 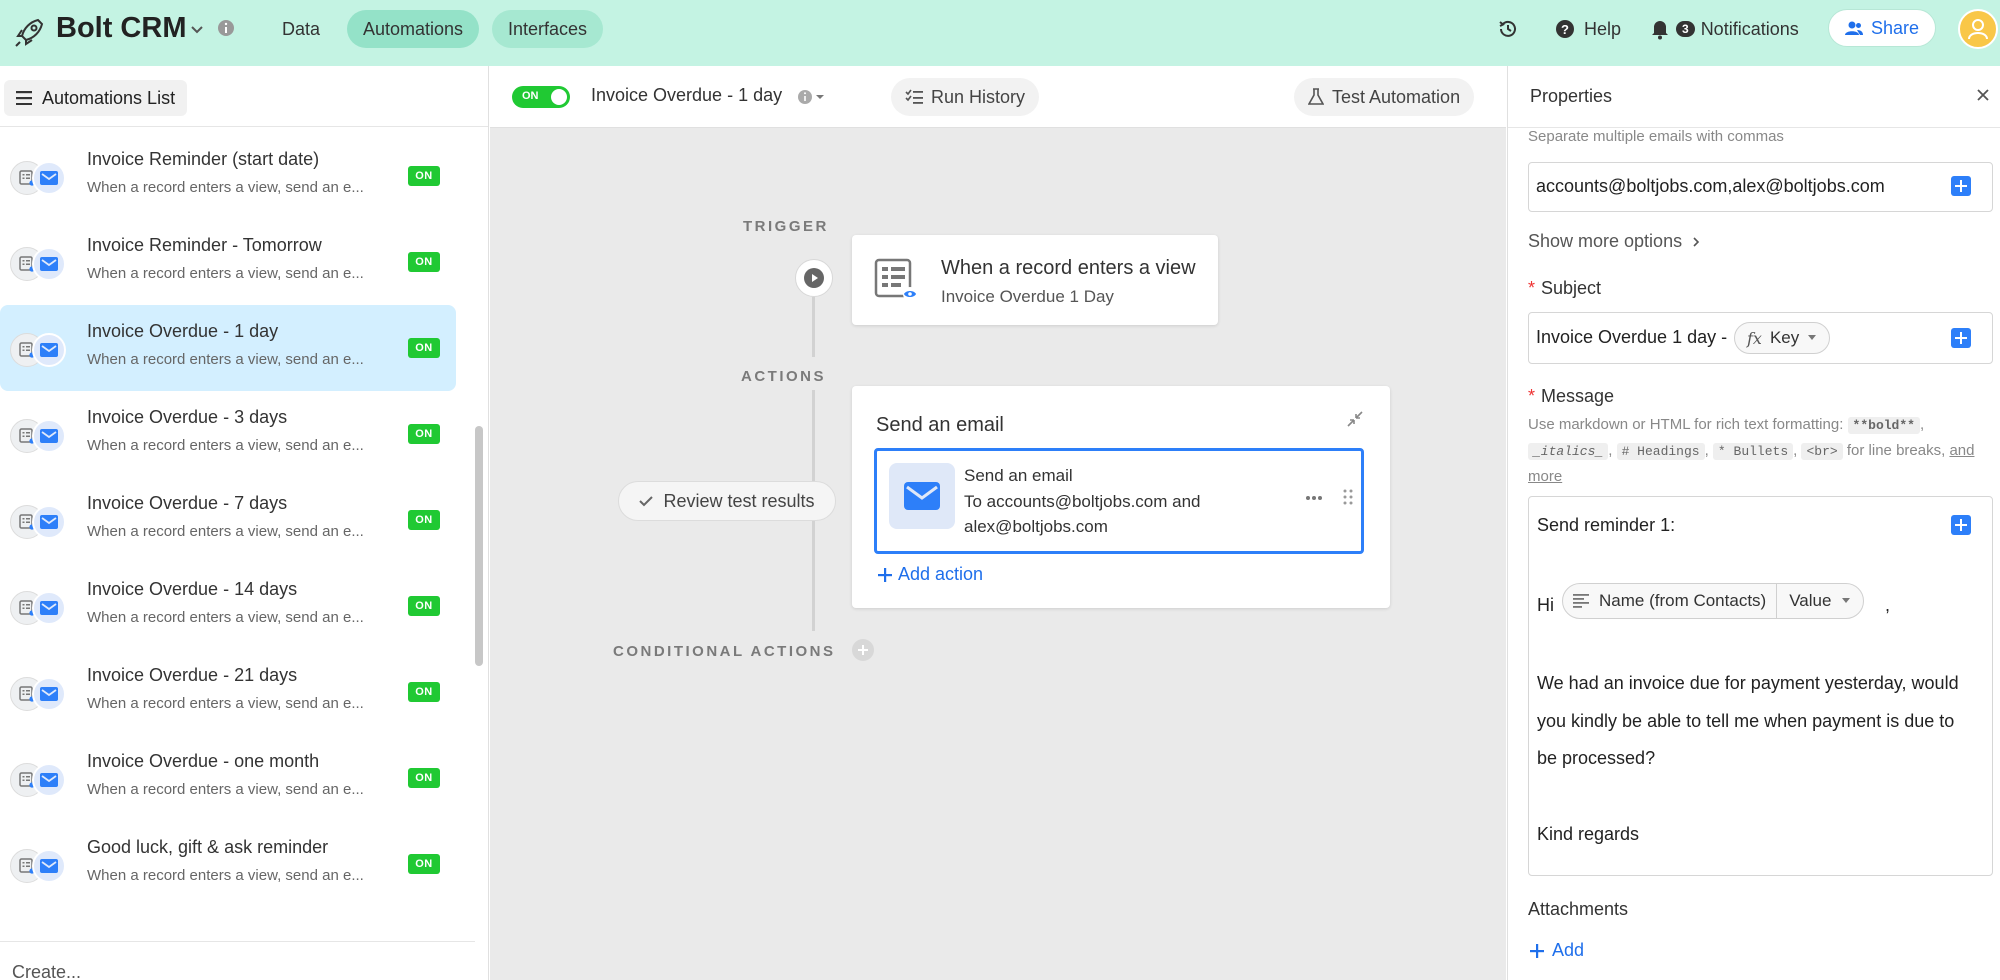 I want to click on toggle-label: ON, so click(x=530, y=96).